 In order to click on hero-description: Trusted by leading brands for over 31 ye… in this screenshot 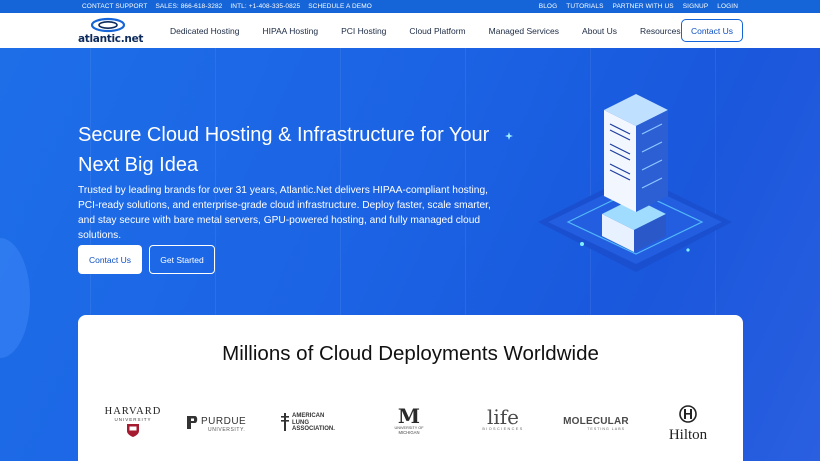, I will do `click(284, 213)`.